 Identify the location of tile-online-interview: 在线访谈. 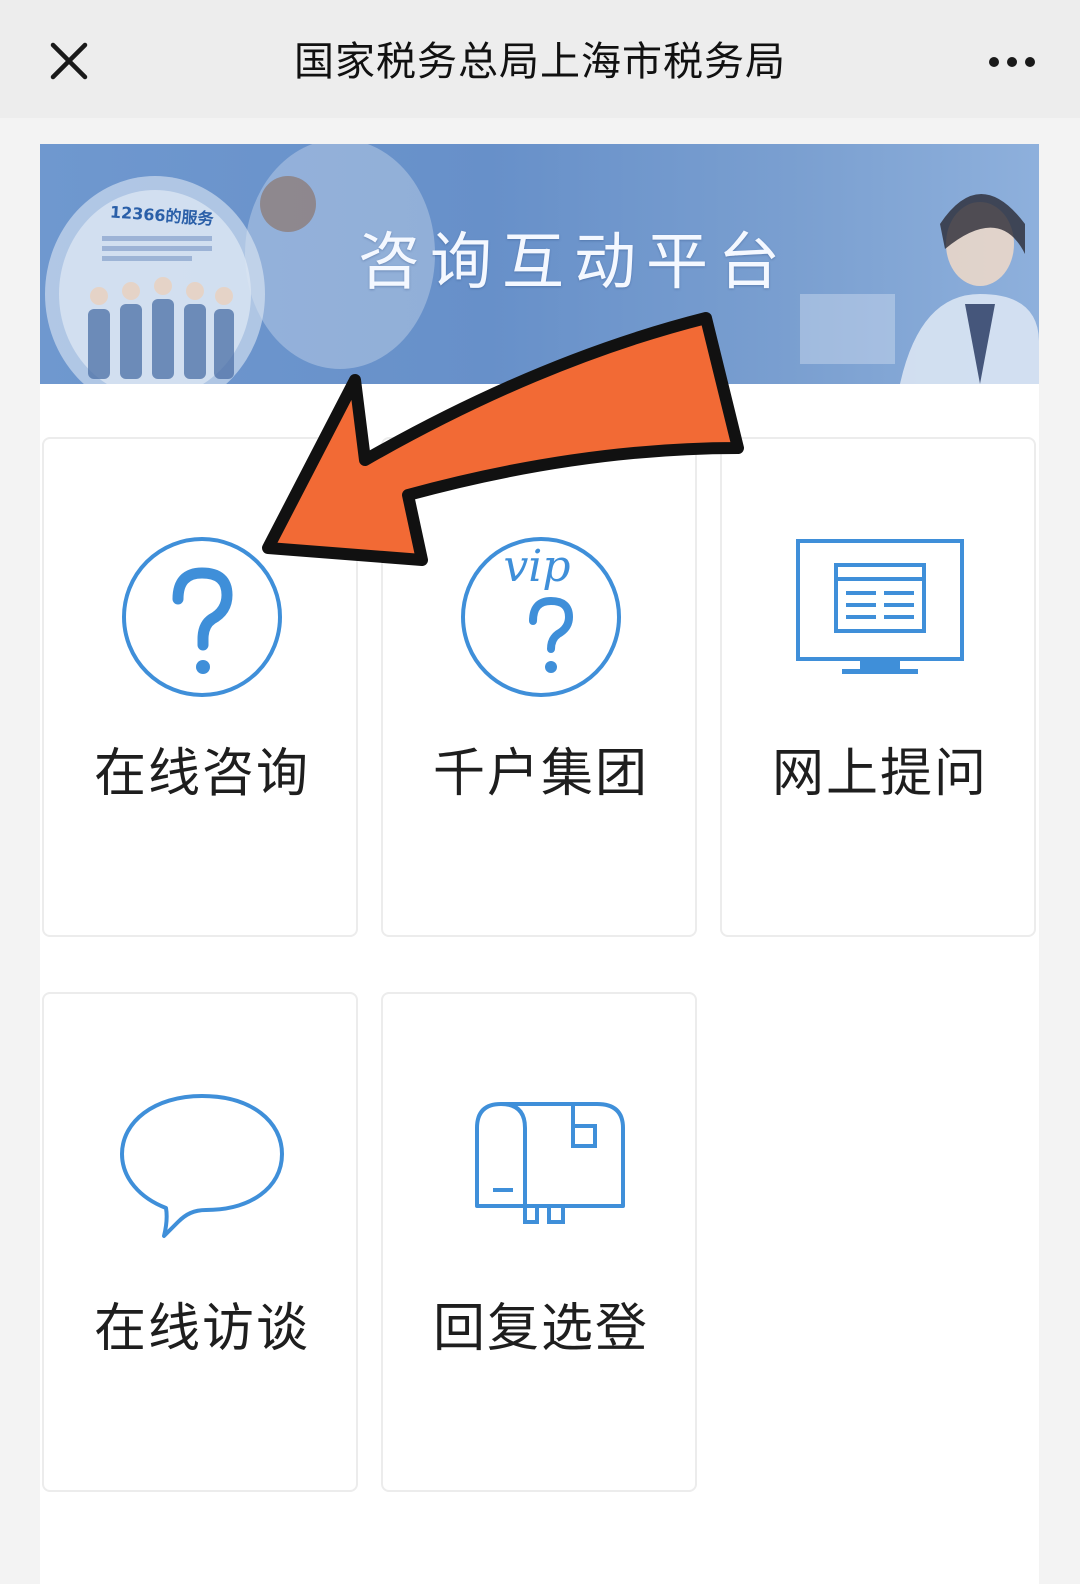
(200, 1242).